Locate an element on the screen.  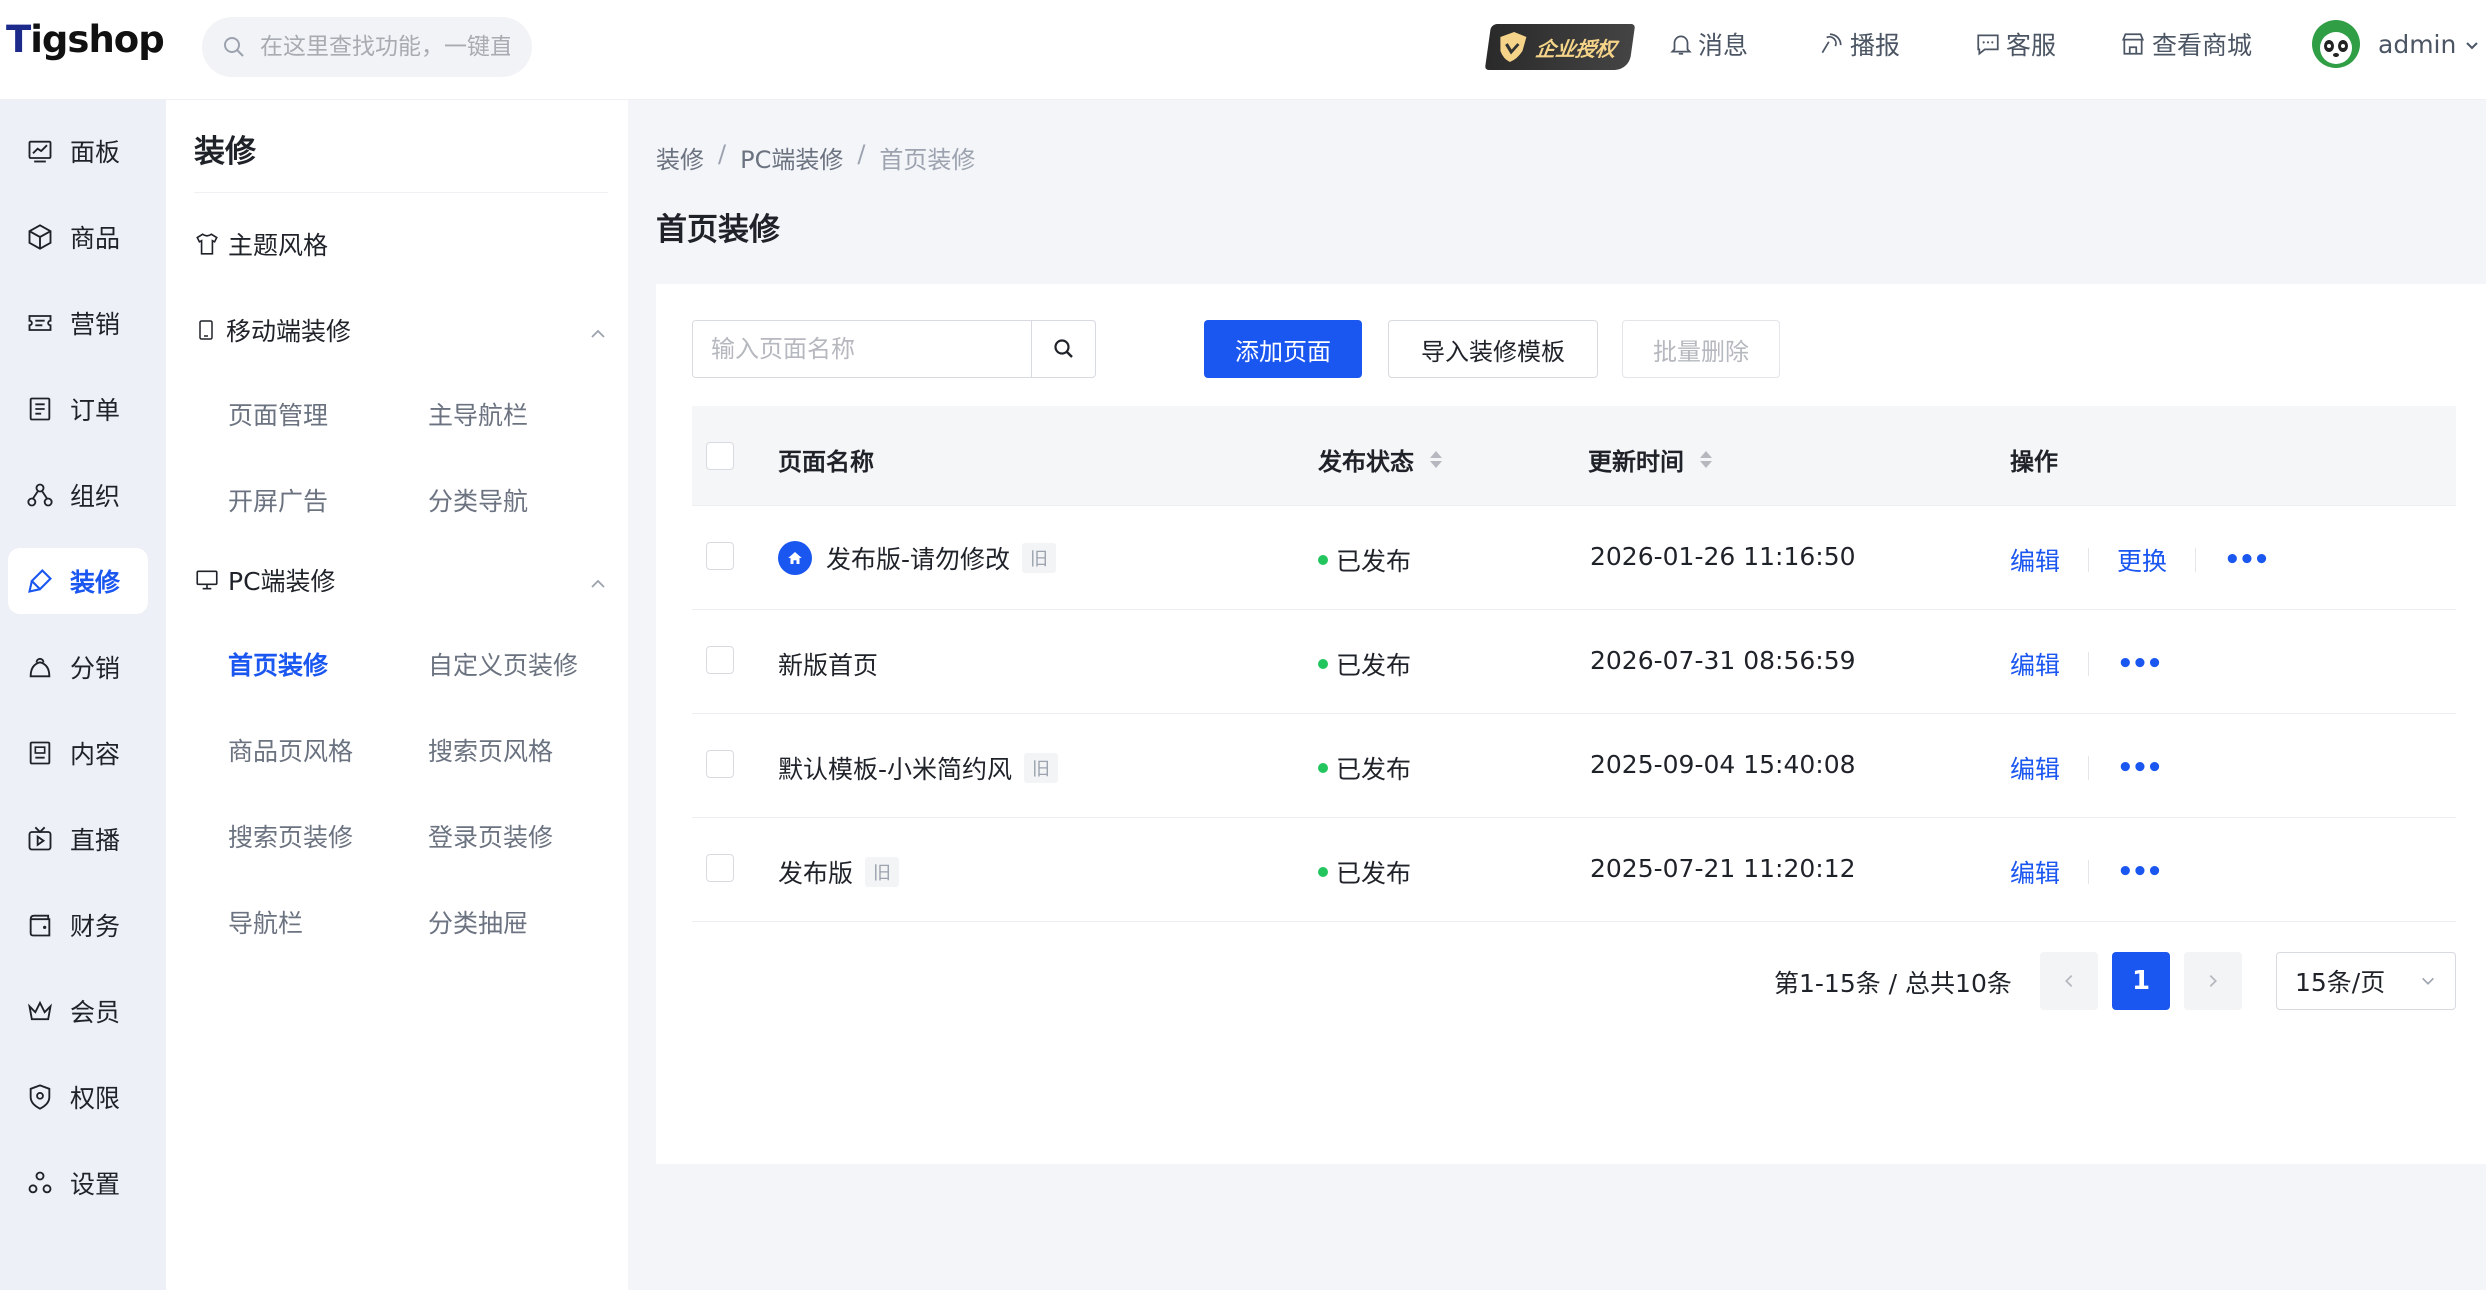
group-pc: PC端装修 is located at coordinates (265, 580).